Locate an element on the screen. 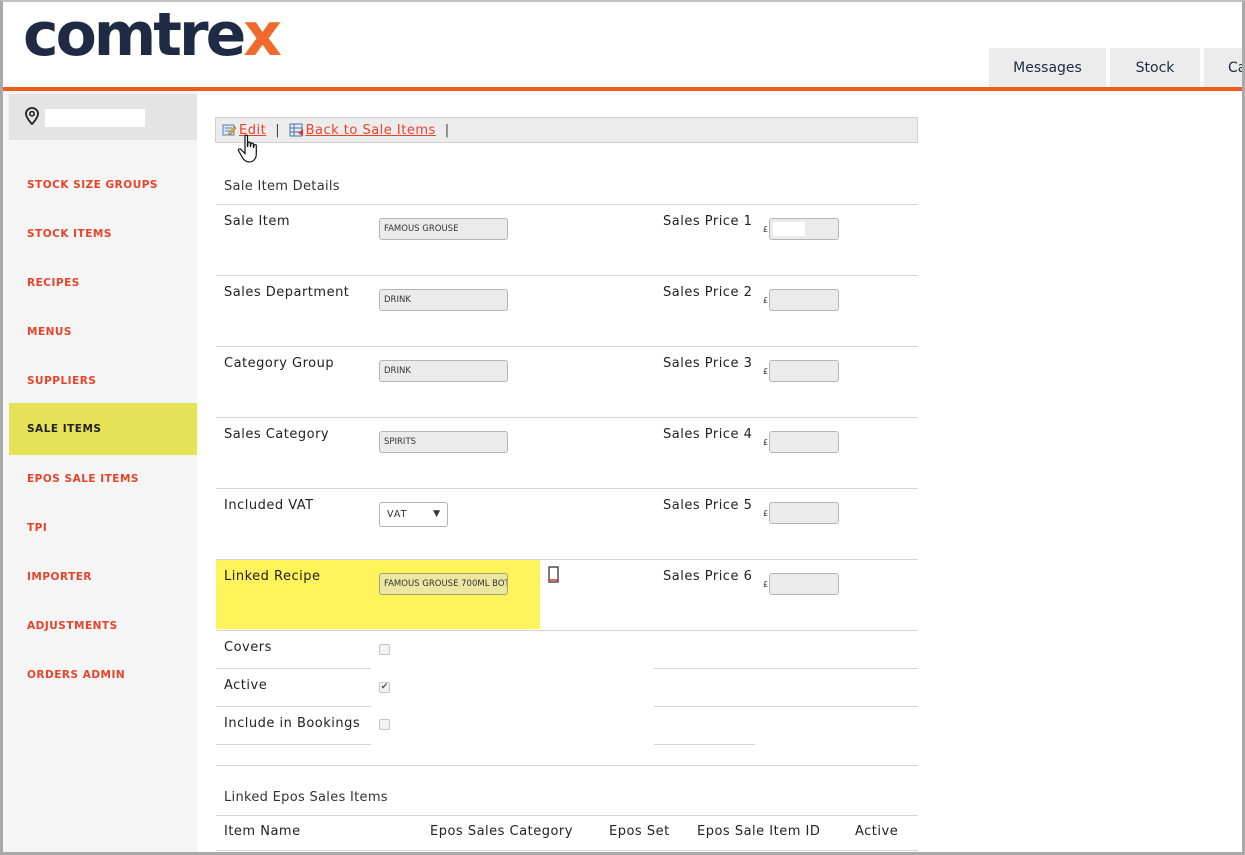  covers-checkbox is located at coordinates (384, 649).